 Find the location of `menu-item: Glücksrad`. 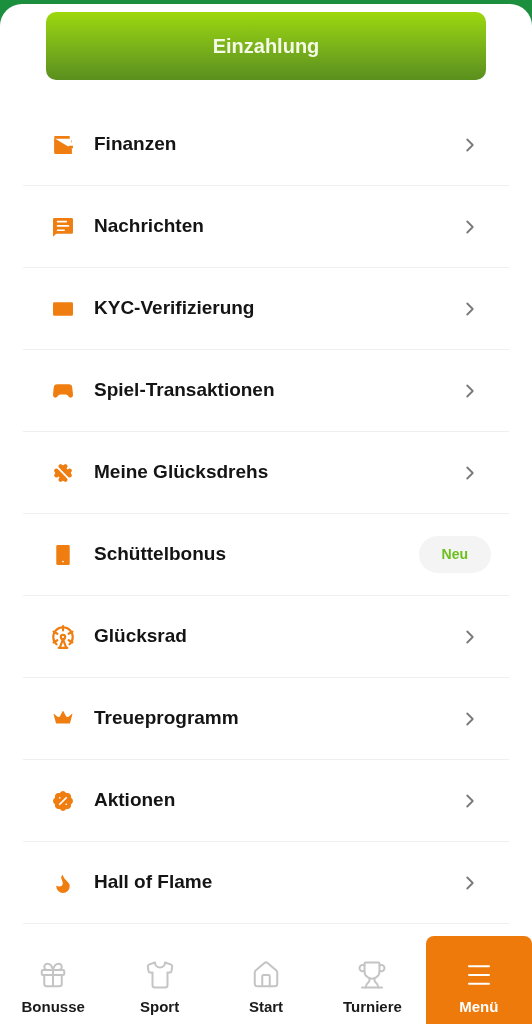

menu-item: Glücksrad is located at coordinates (266, 637).